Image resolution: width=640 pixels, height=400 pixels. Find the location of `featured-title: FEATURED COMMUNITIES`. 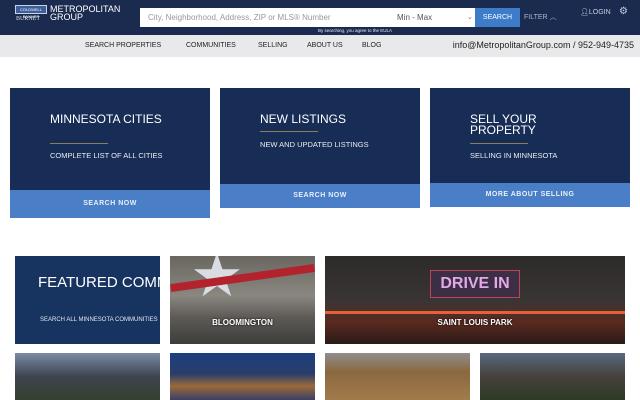

featured-title: FEATURED COMMUNITIES is located at coordinates (99, 282).